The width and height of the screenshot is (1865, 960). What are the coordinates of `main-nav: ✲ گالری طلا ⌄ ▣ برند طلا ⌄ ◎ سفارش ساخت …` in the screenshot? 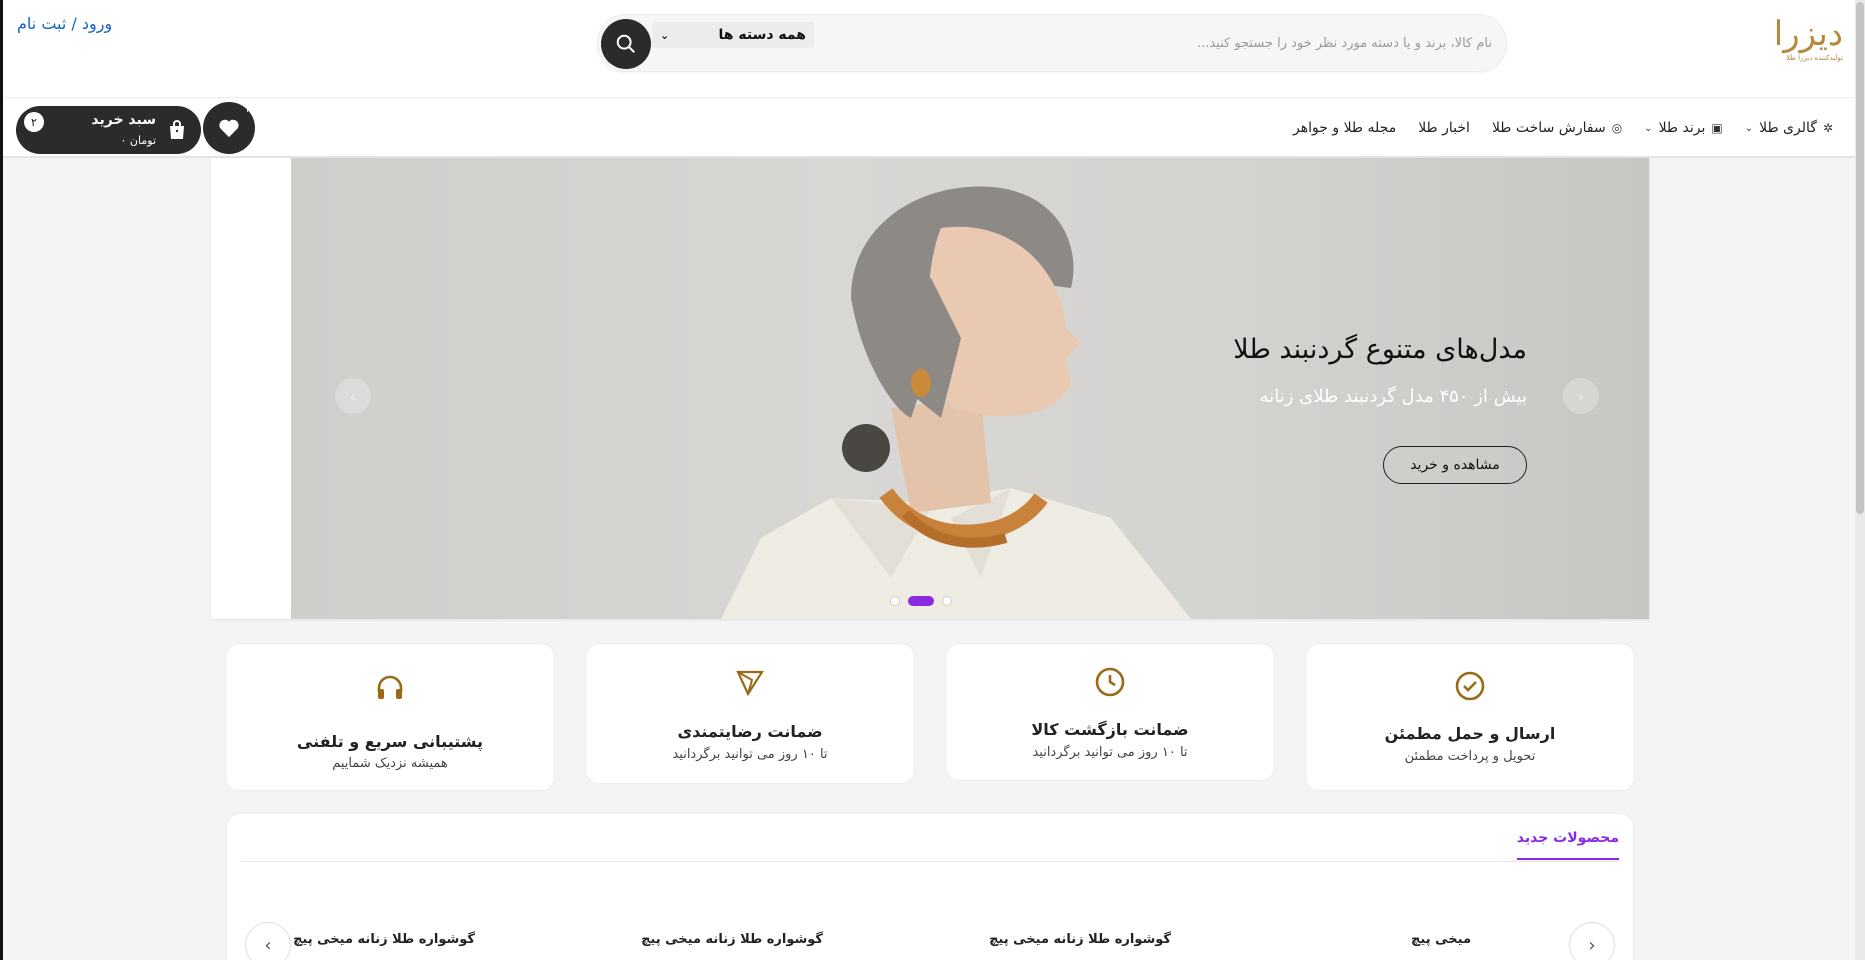 It's located at (929, 128).